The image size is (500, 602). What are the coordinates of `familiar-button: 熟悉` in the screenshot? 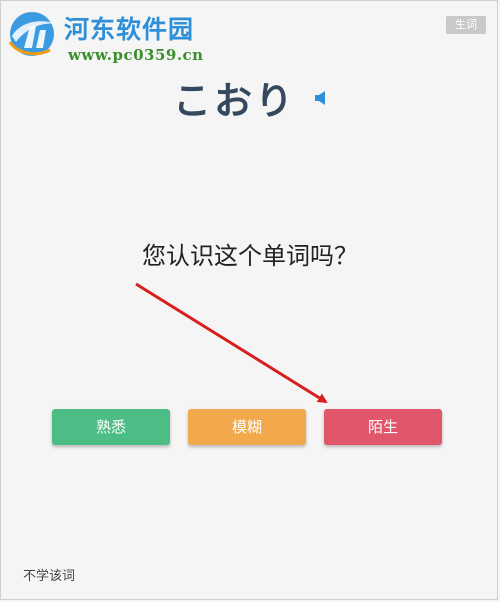 It's located at (111, 427).